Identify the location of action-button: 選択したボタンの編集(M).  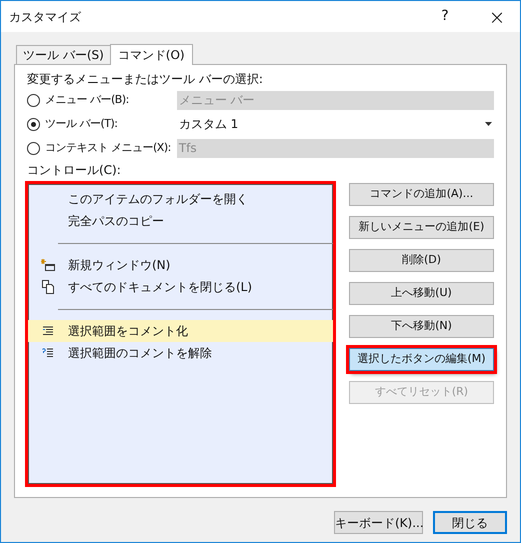
(421, 359).